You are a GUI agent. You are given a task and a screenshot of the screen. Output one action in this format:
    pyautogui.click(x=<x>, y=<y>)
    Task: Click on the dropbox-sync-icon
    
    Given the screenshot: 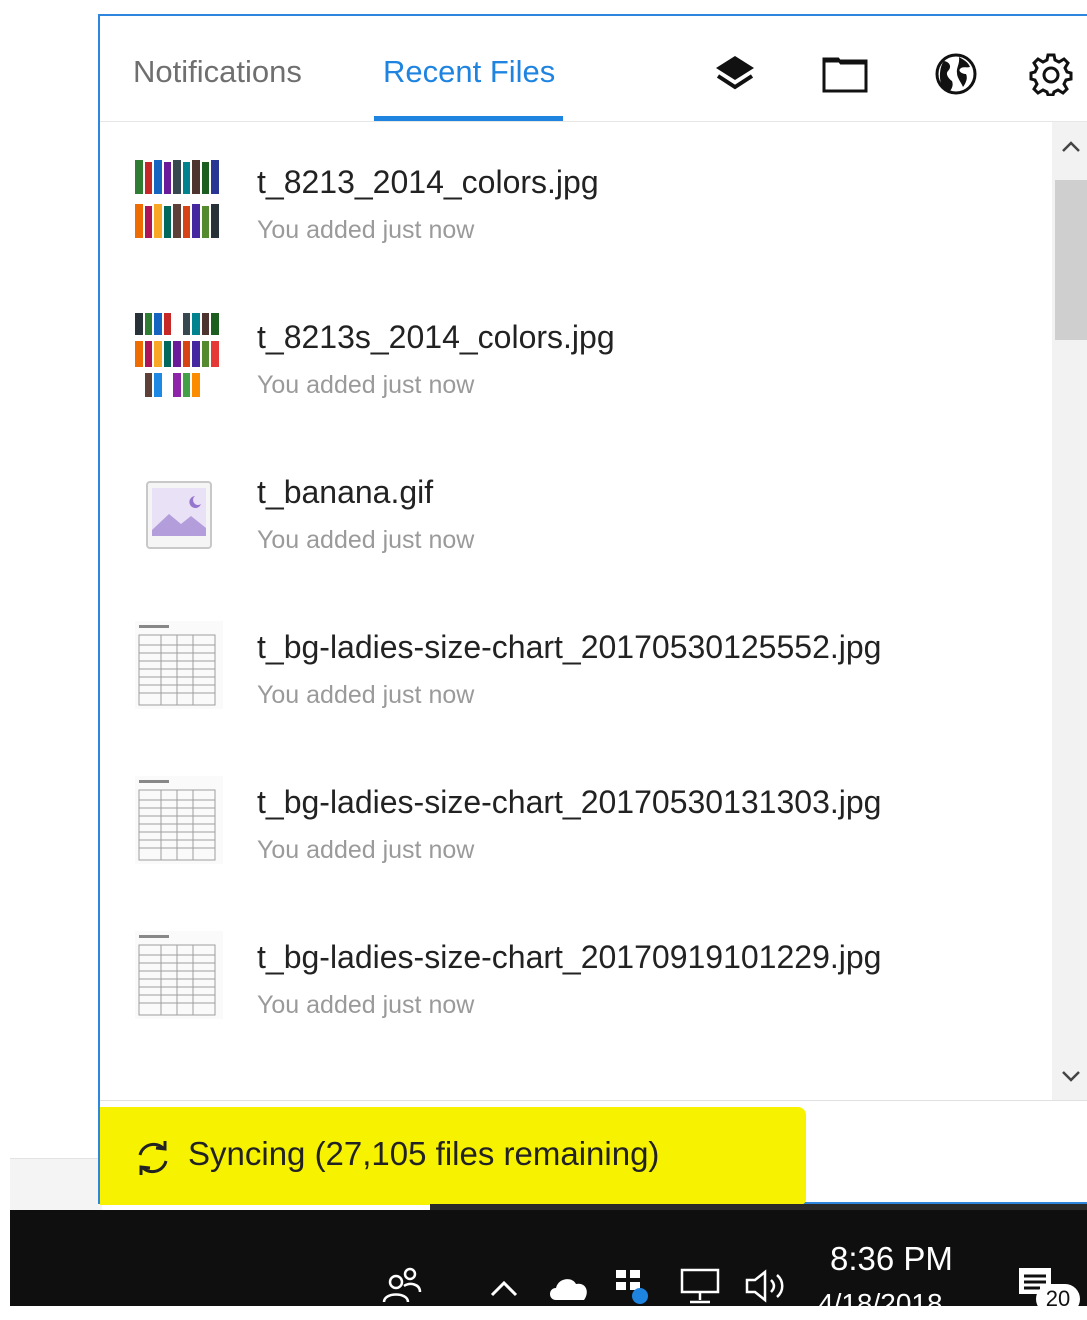 What is the action you would take?
    pyautogui.click(x=632, y=1286)
    